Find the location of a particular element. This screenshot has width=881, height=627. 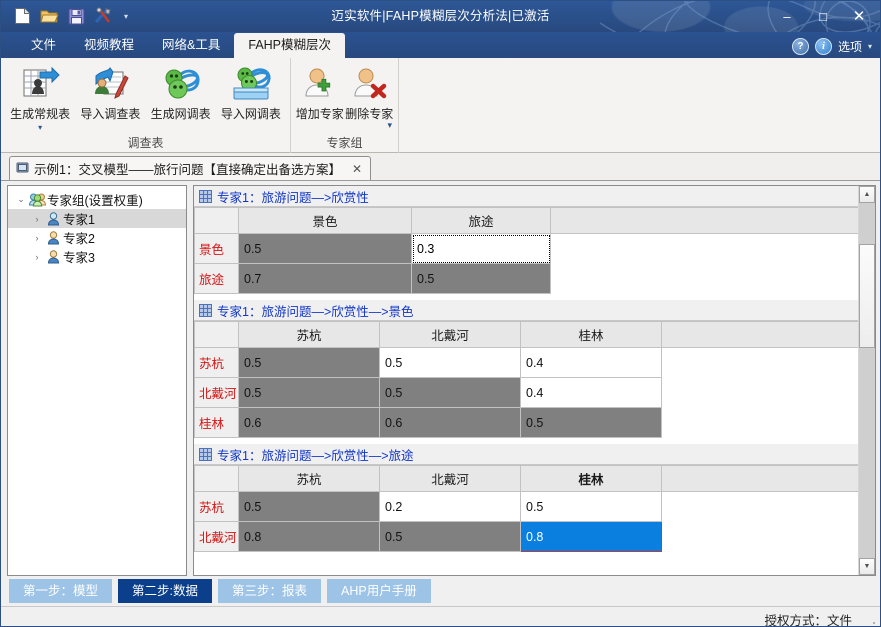

matrix-row: 北戴河 0.5 0.5 0.4 is located at coordinates (526, 392).